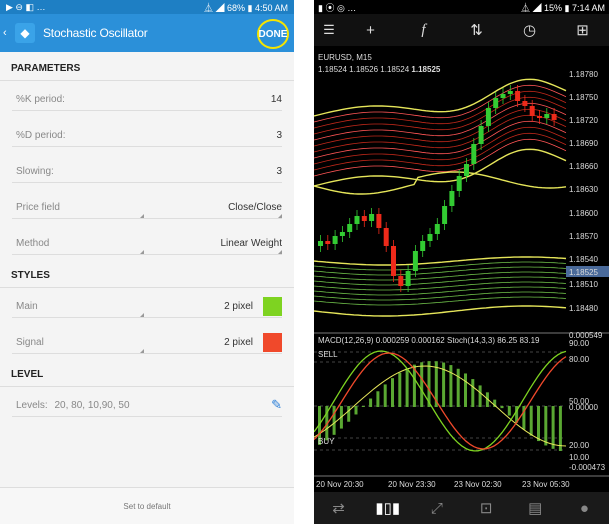  What do you see at coordinates (436, 508) in the screenshot?
I see `trade-icon: ⤢` at bounding box center [436, 508].